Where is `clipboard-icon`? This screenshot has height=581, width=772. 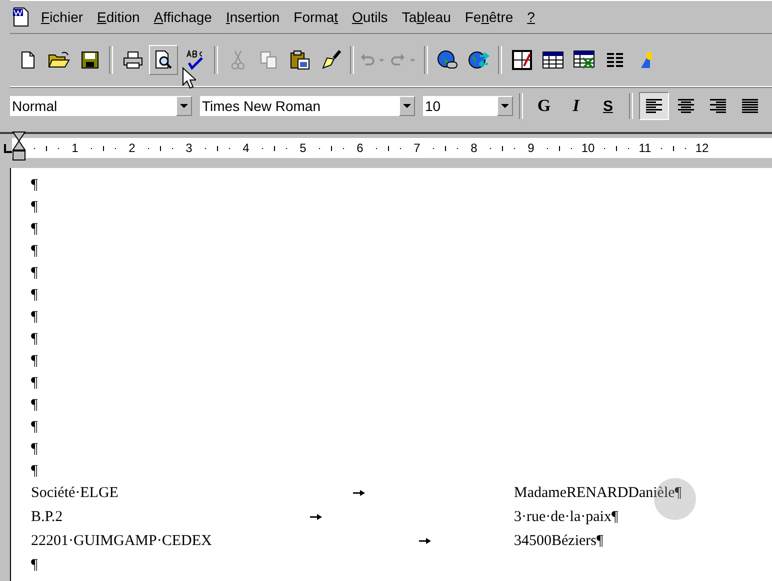 clipboard-icon is located at coordinates (300, 60).